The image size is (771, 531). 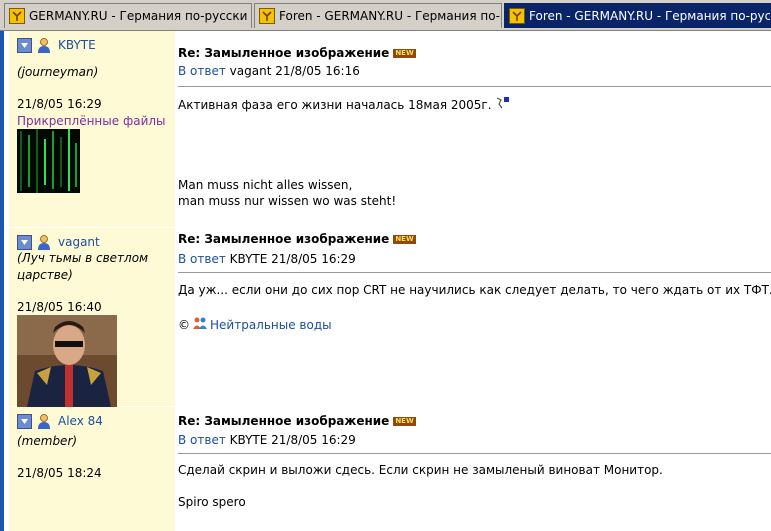 What do you see at coordinates (59, 104) in the screenshot?
I see `post-date: 21/8/05 16:29` at bounding box center [59, 104].